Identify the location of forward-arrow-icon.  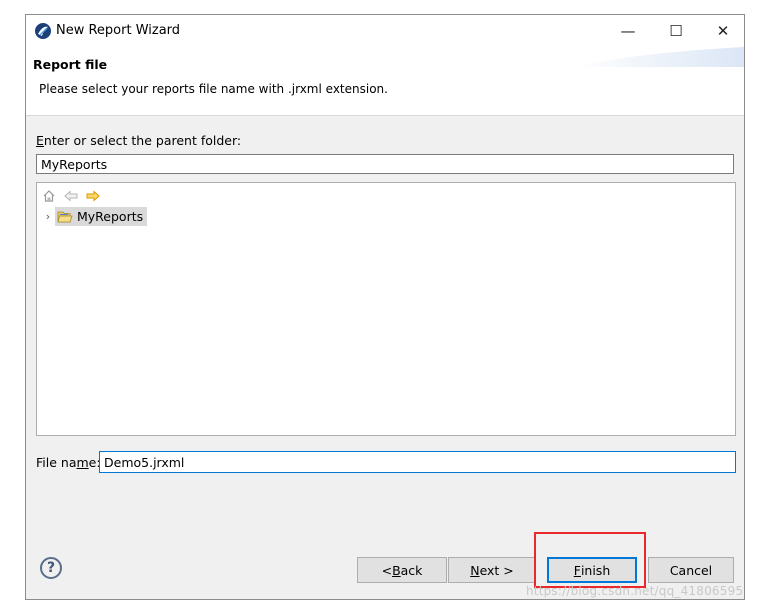
(93, 196).